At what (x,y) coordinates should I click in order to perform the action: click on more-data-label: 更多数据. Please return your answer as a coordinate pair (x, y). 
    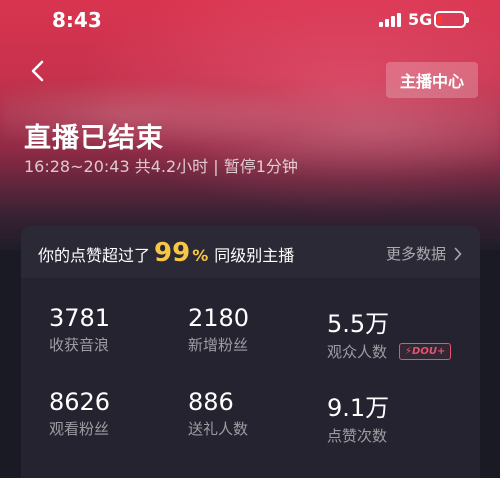
    Looking at the image, I should click on (415, 254).